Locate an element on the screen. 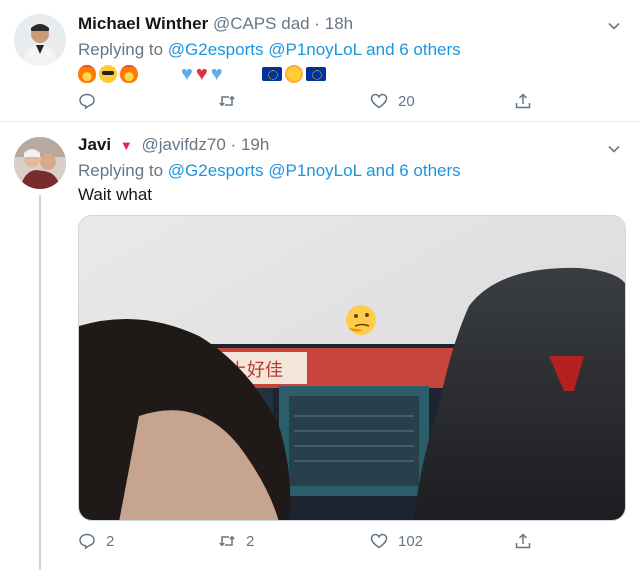  retweet-button: 2 is located at coordinates (236, 541).